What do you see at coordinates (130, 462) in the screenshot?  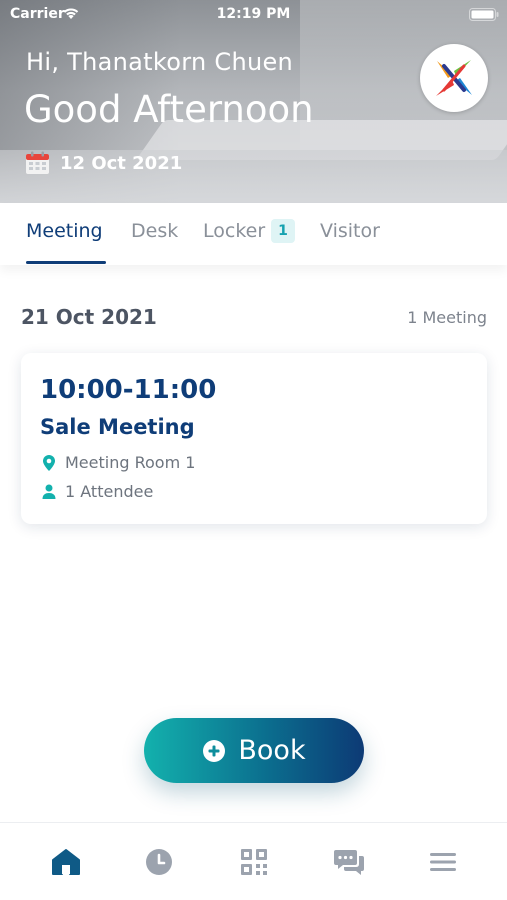 I see `meeting-room-label: Meeting Room 1` at bounding box center [130, 462].